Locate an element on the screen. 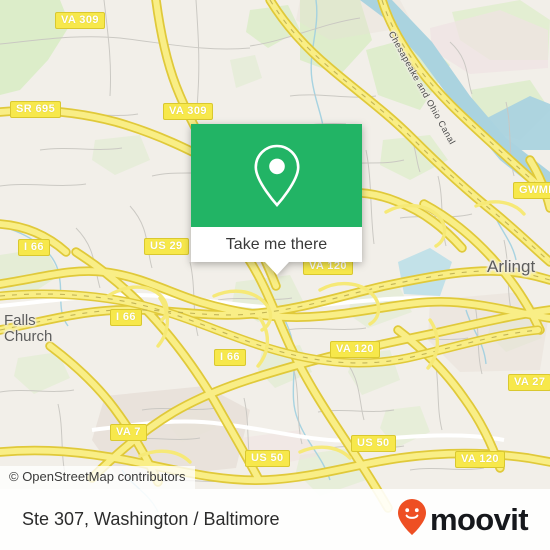 The height and width of the screenshot is (550, 550). map-attribution: © OpenStreetMap contributors is located at coordinates (97, 477).